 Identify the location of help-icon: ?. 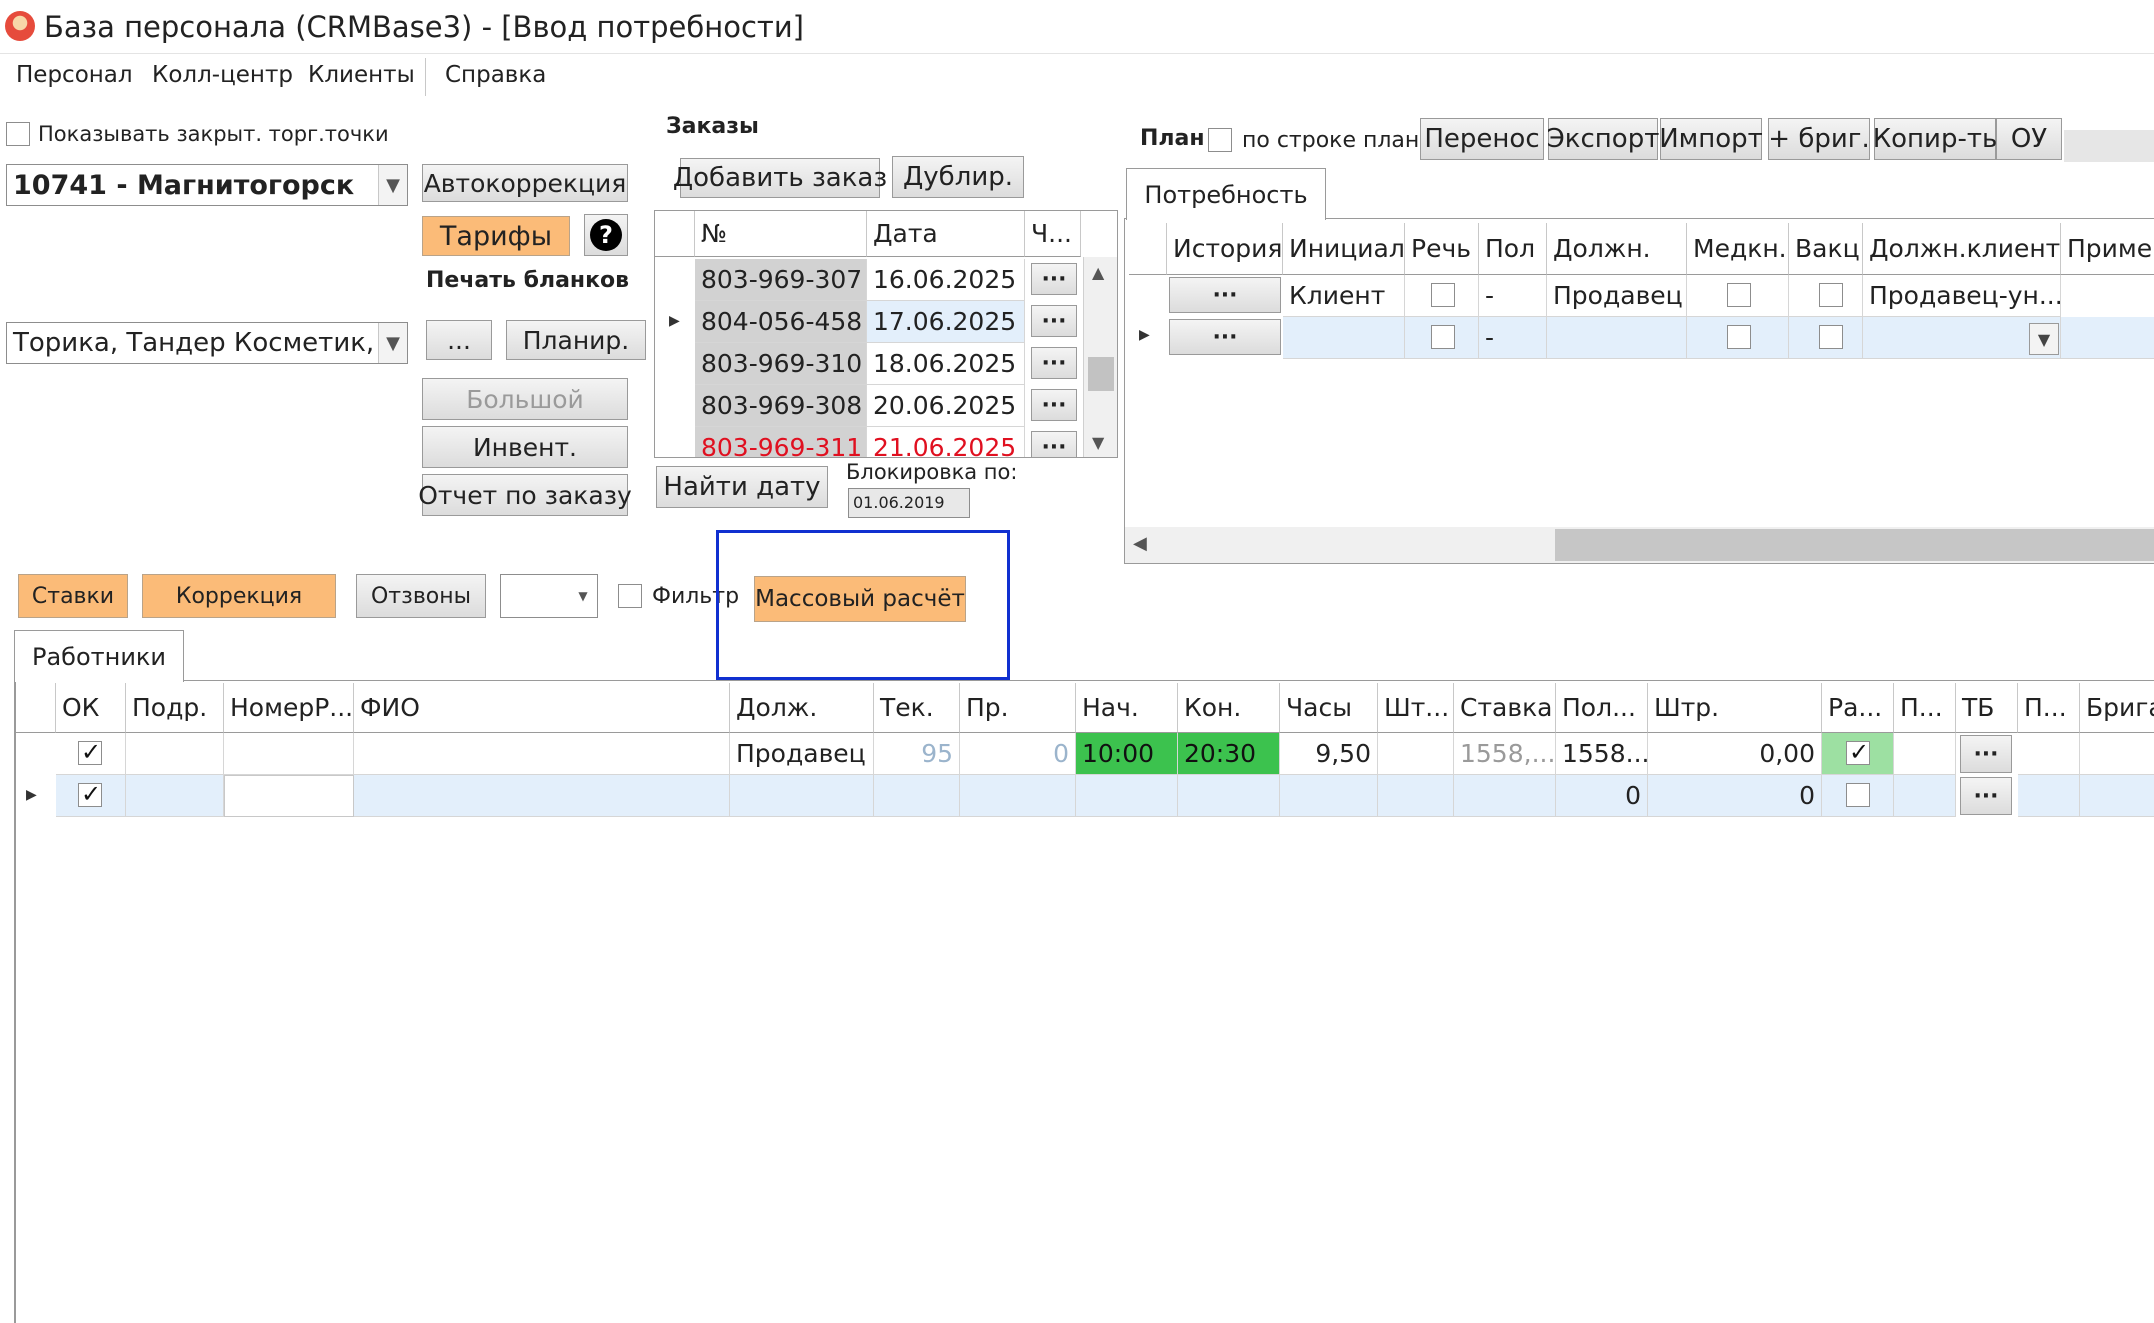
(606, 235).